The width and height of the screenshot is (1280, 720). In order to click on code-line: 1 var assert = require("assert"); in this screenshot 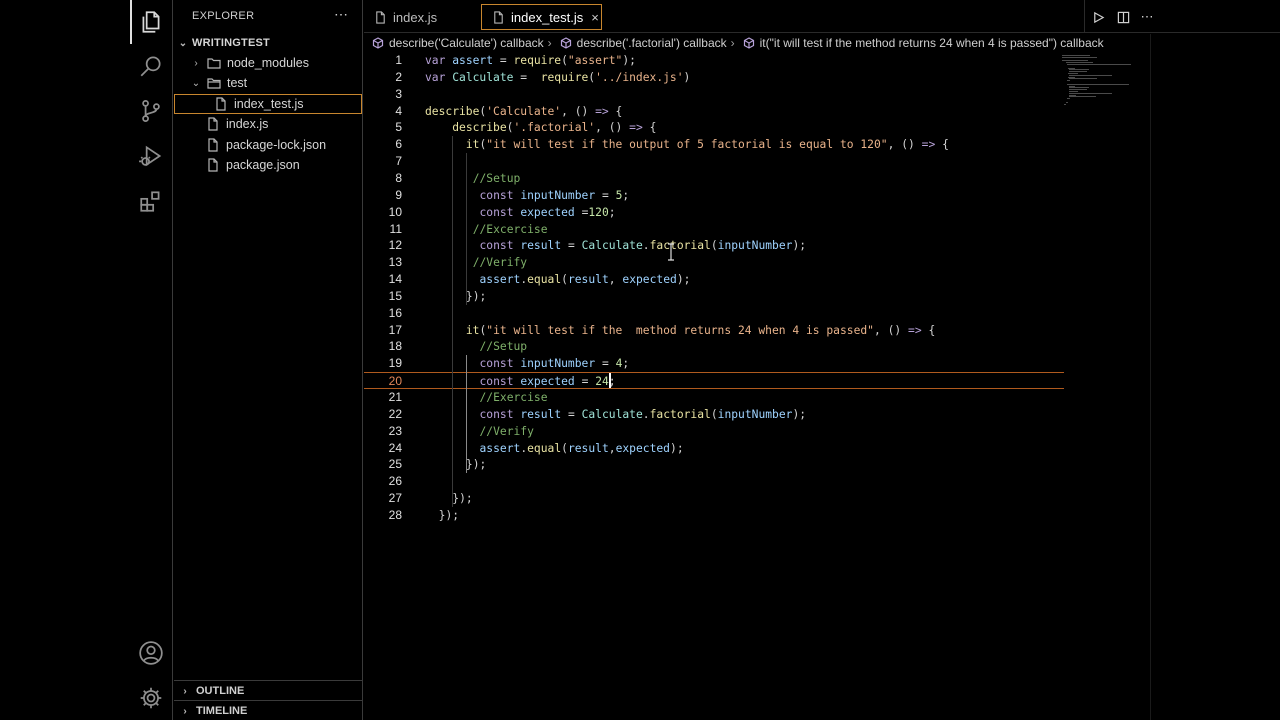, I will do `click(714, 60)`.